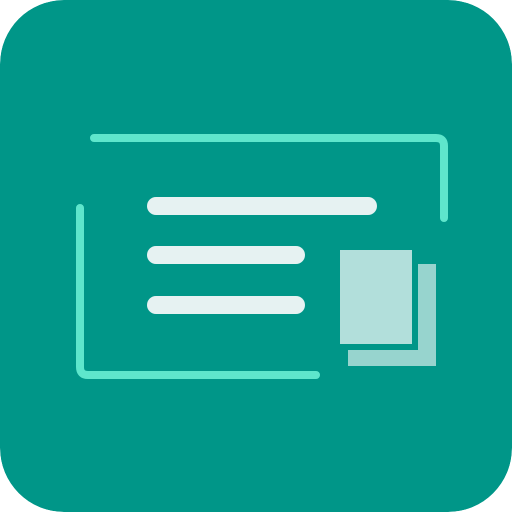 Image resolution: width=512 pixels, height=512 pixels. I want to click on copy-page-front, so click(376, 297).